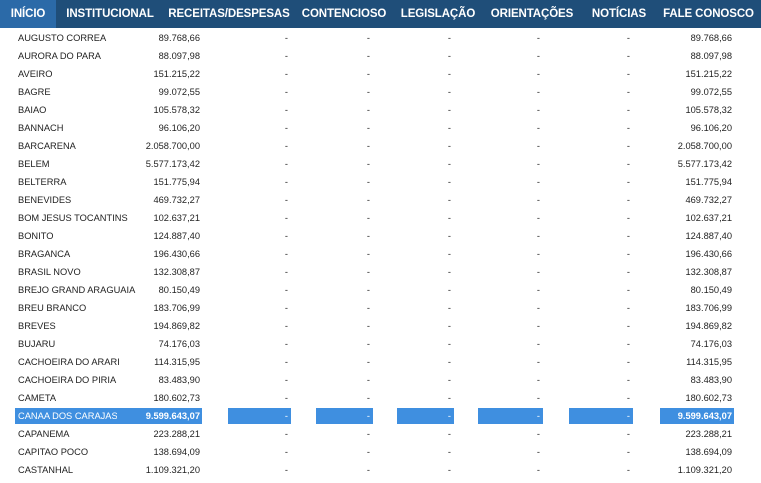 This screenshot has height=483, width=761. Describe the element at coordinates (380, 326) in the screenshot. I see `table-row: BREVES 194.869,82 - - - - - 194.869,82` at that location.